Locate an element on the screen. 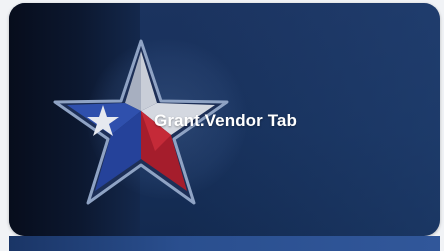 This screenshot has width=444, height=251. bottom-strip is located at coordinates (224, 243).